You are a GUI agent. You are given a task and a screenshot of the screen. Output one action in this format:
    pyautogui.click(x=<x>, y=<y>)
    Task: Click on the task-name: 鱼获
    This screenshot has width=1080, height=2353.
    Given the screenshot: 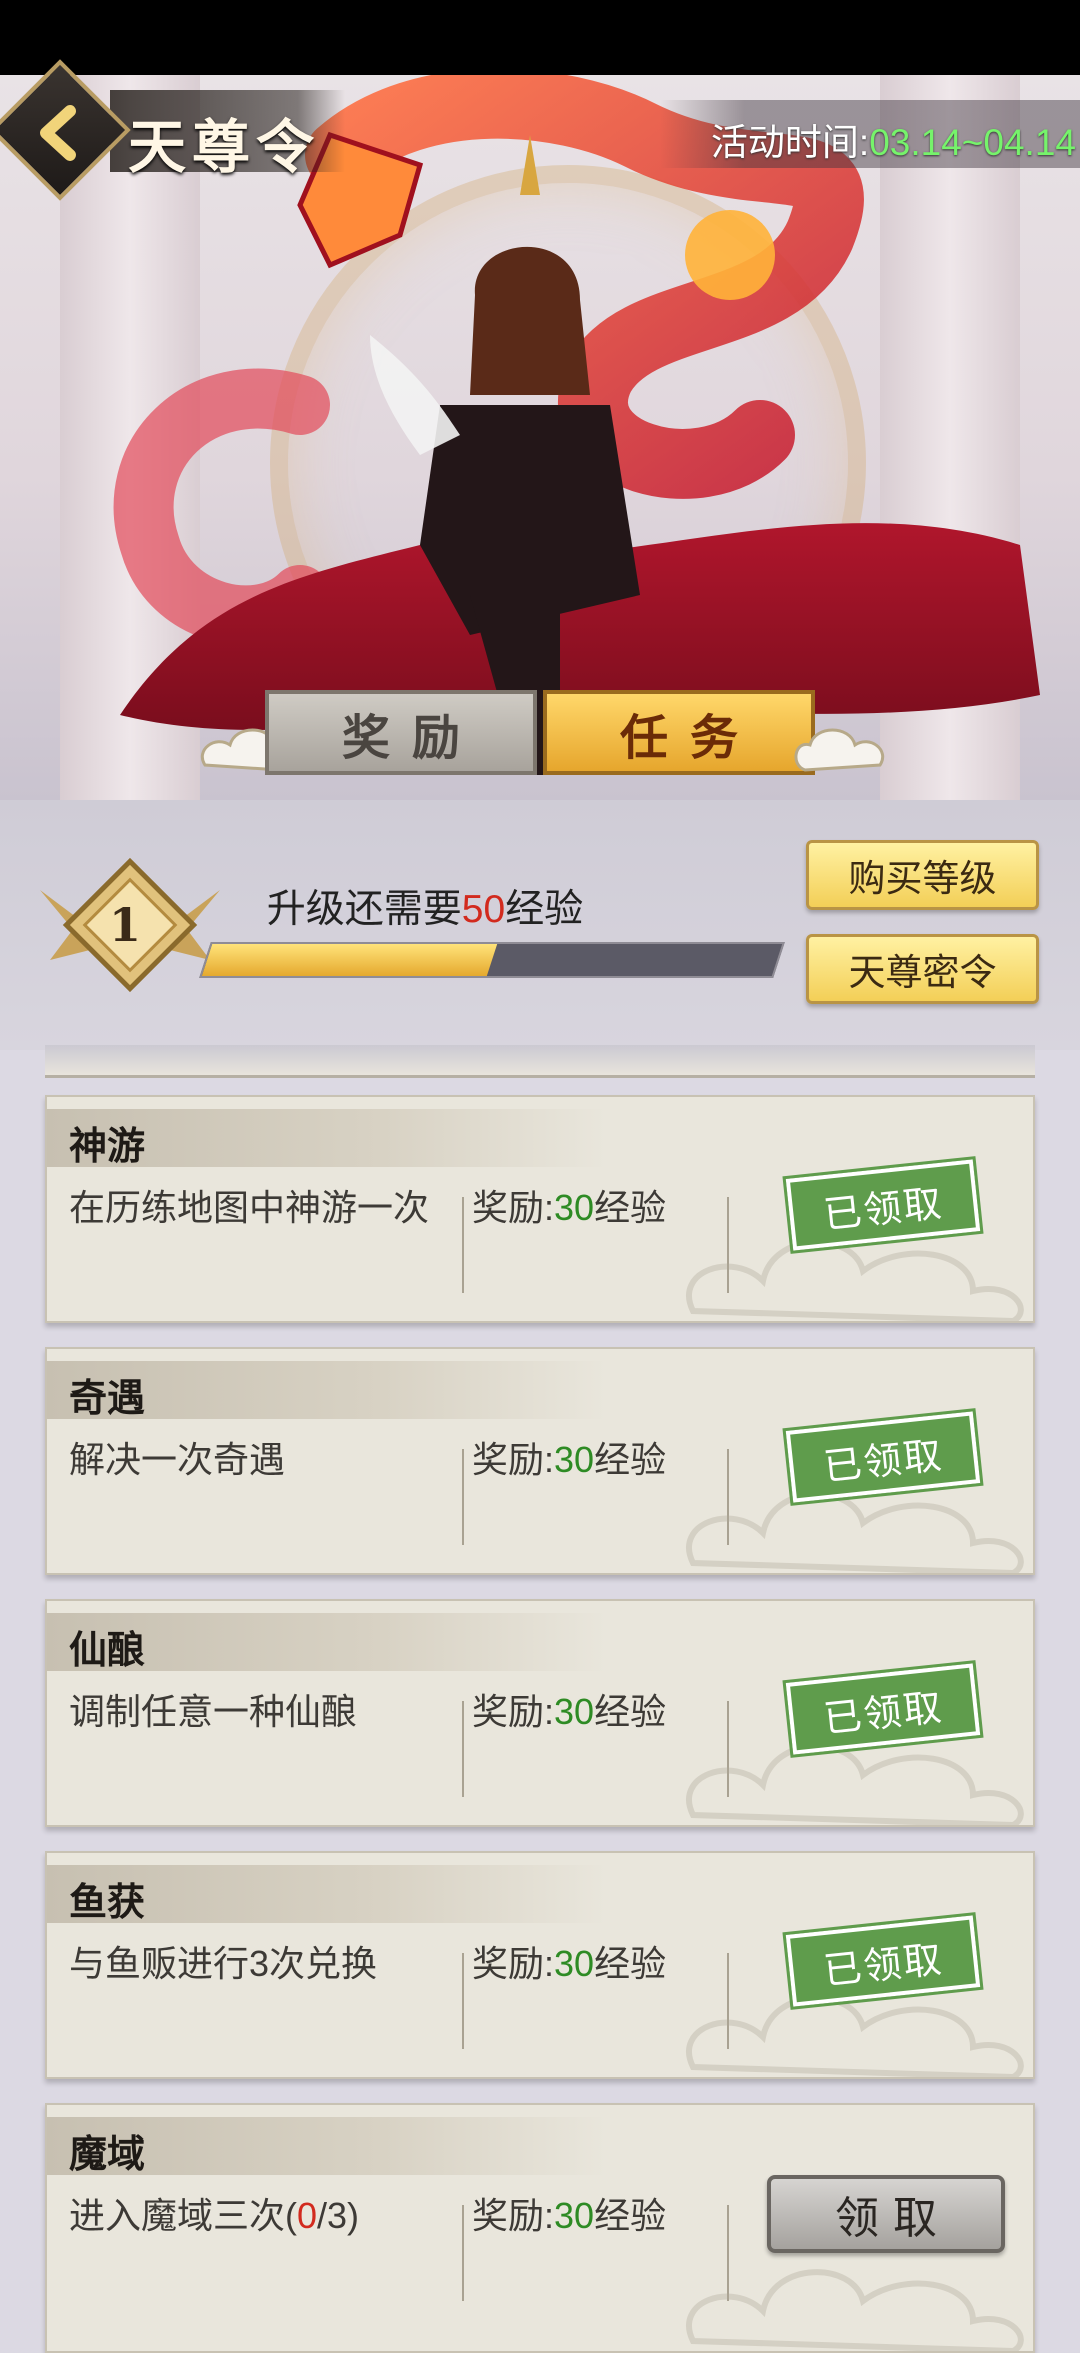 What is the action you would take?
    pyautogui.click(x=107, y=1901)
    